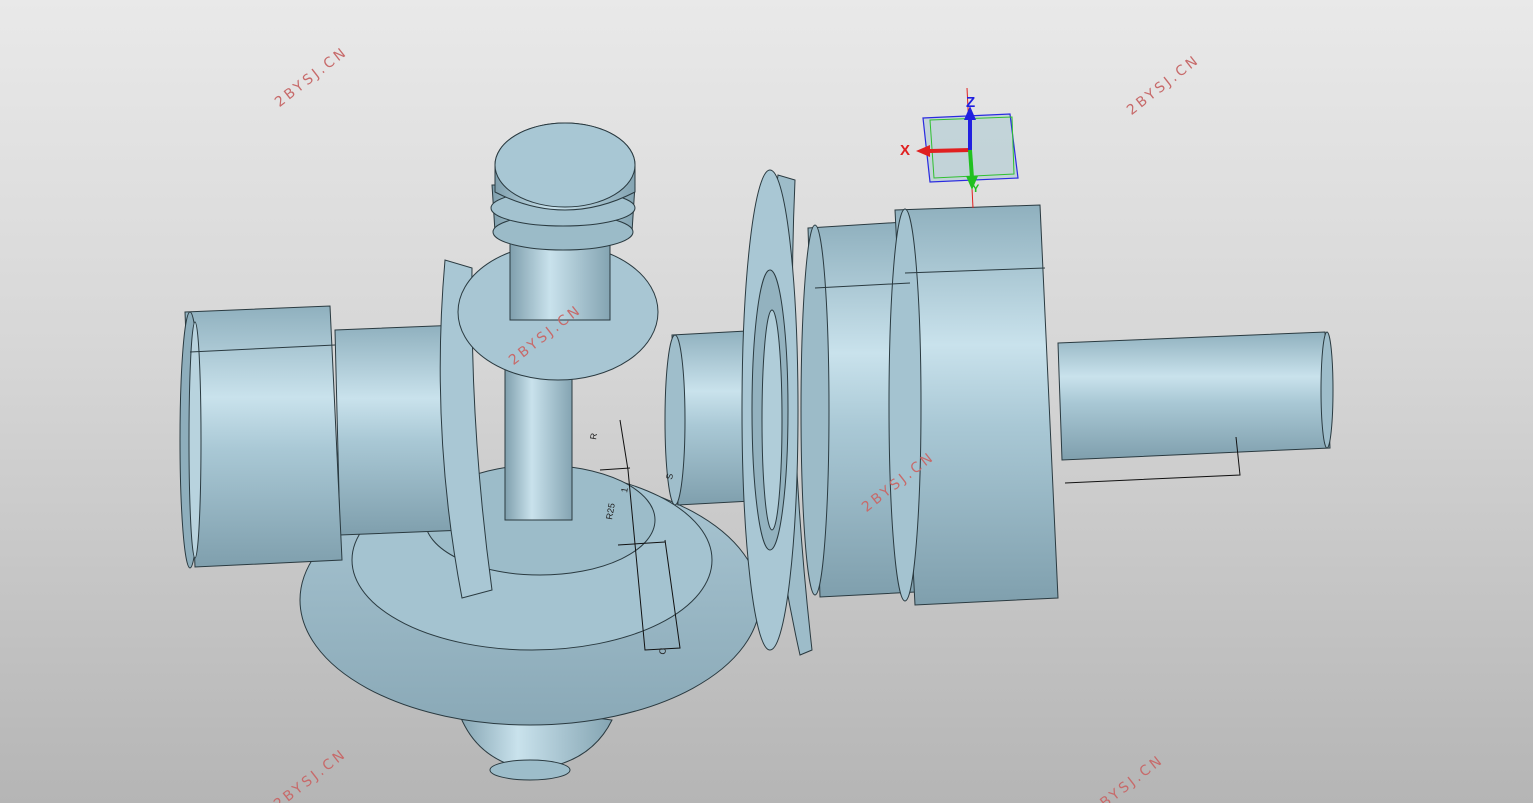  What do you see at coordinates (1195, 396) in the screenshot?
I see `output-shaft` at bounding box center [1195, 396].